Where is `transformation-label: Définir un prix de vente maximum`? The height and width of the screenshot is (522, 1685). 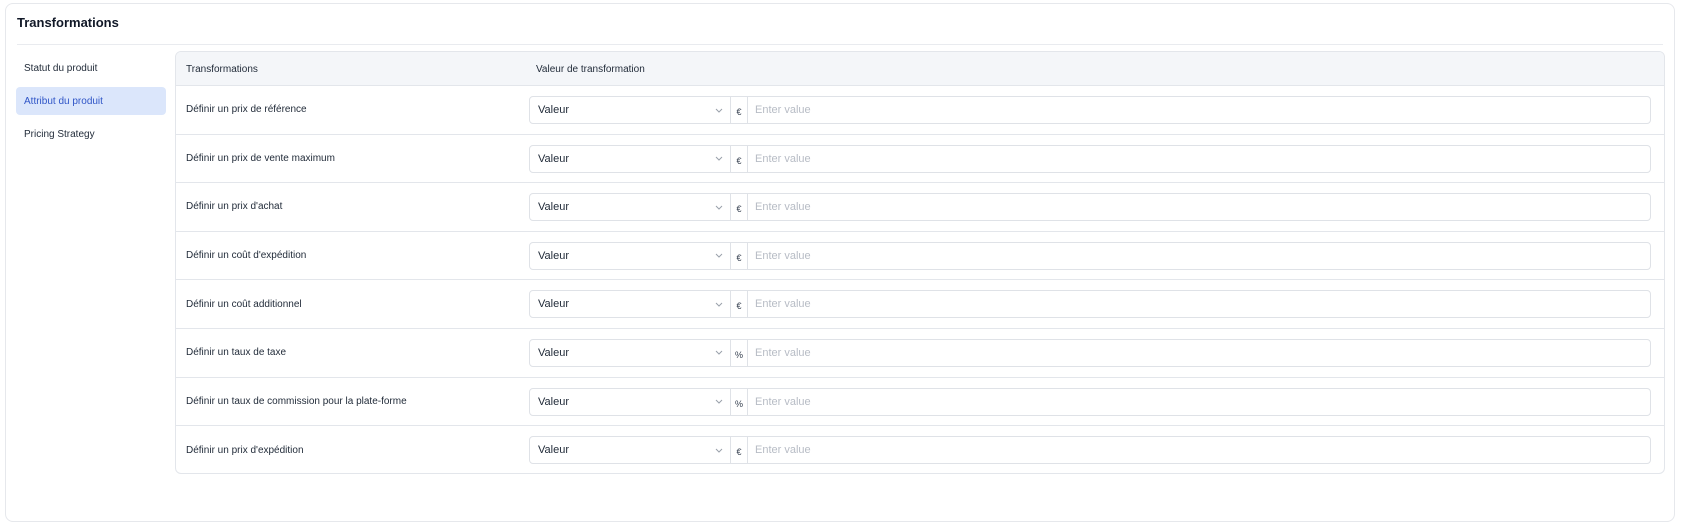
transformation-label: Définir un prix de vente maximum is located at coordinates (260, 158).